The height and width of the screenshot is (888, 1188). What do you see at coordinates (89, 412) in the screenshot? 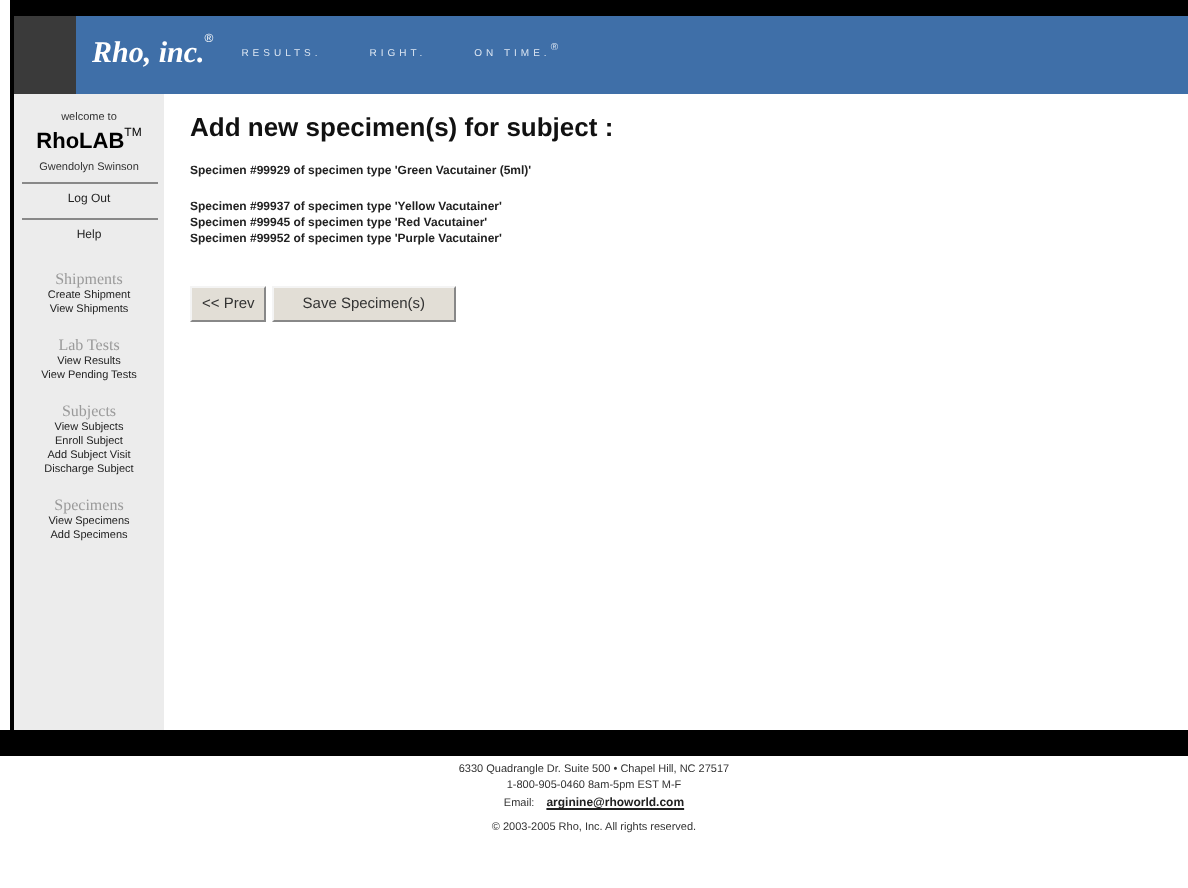
I see `section-heading: Subjects` at bounding box center [89, 412].